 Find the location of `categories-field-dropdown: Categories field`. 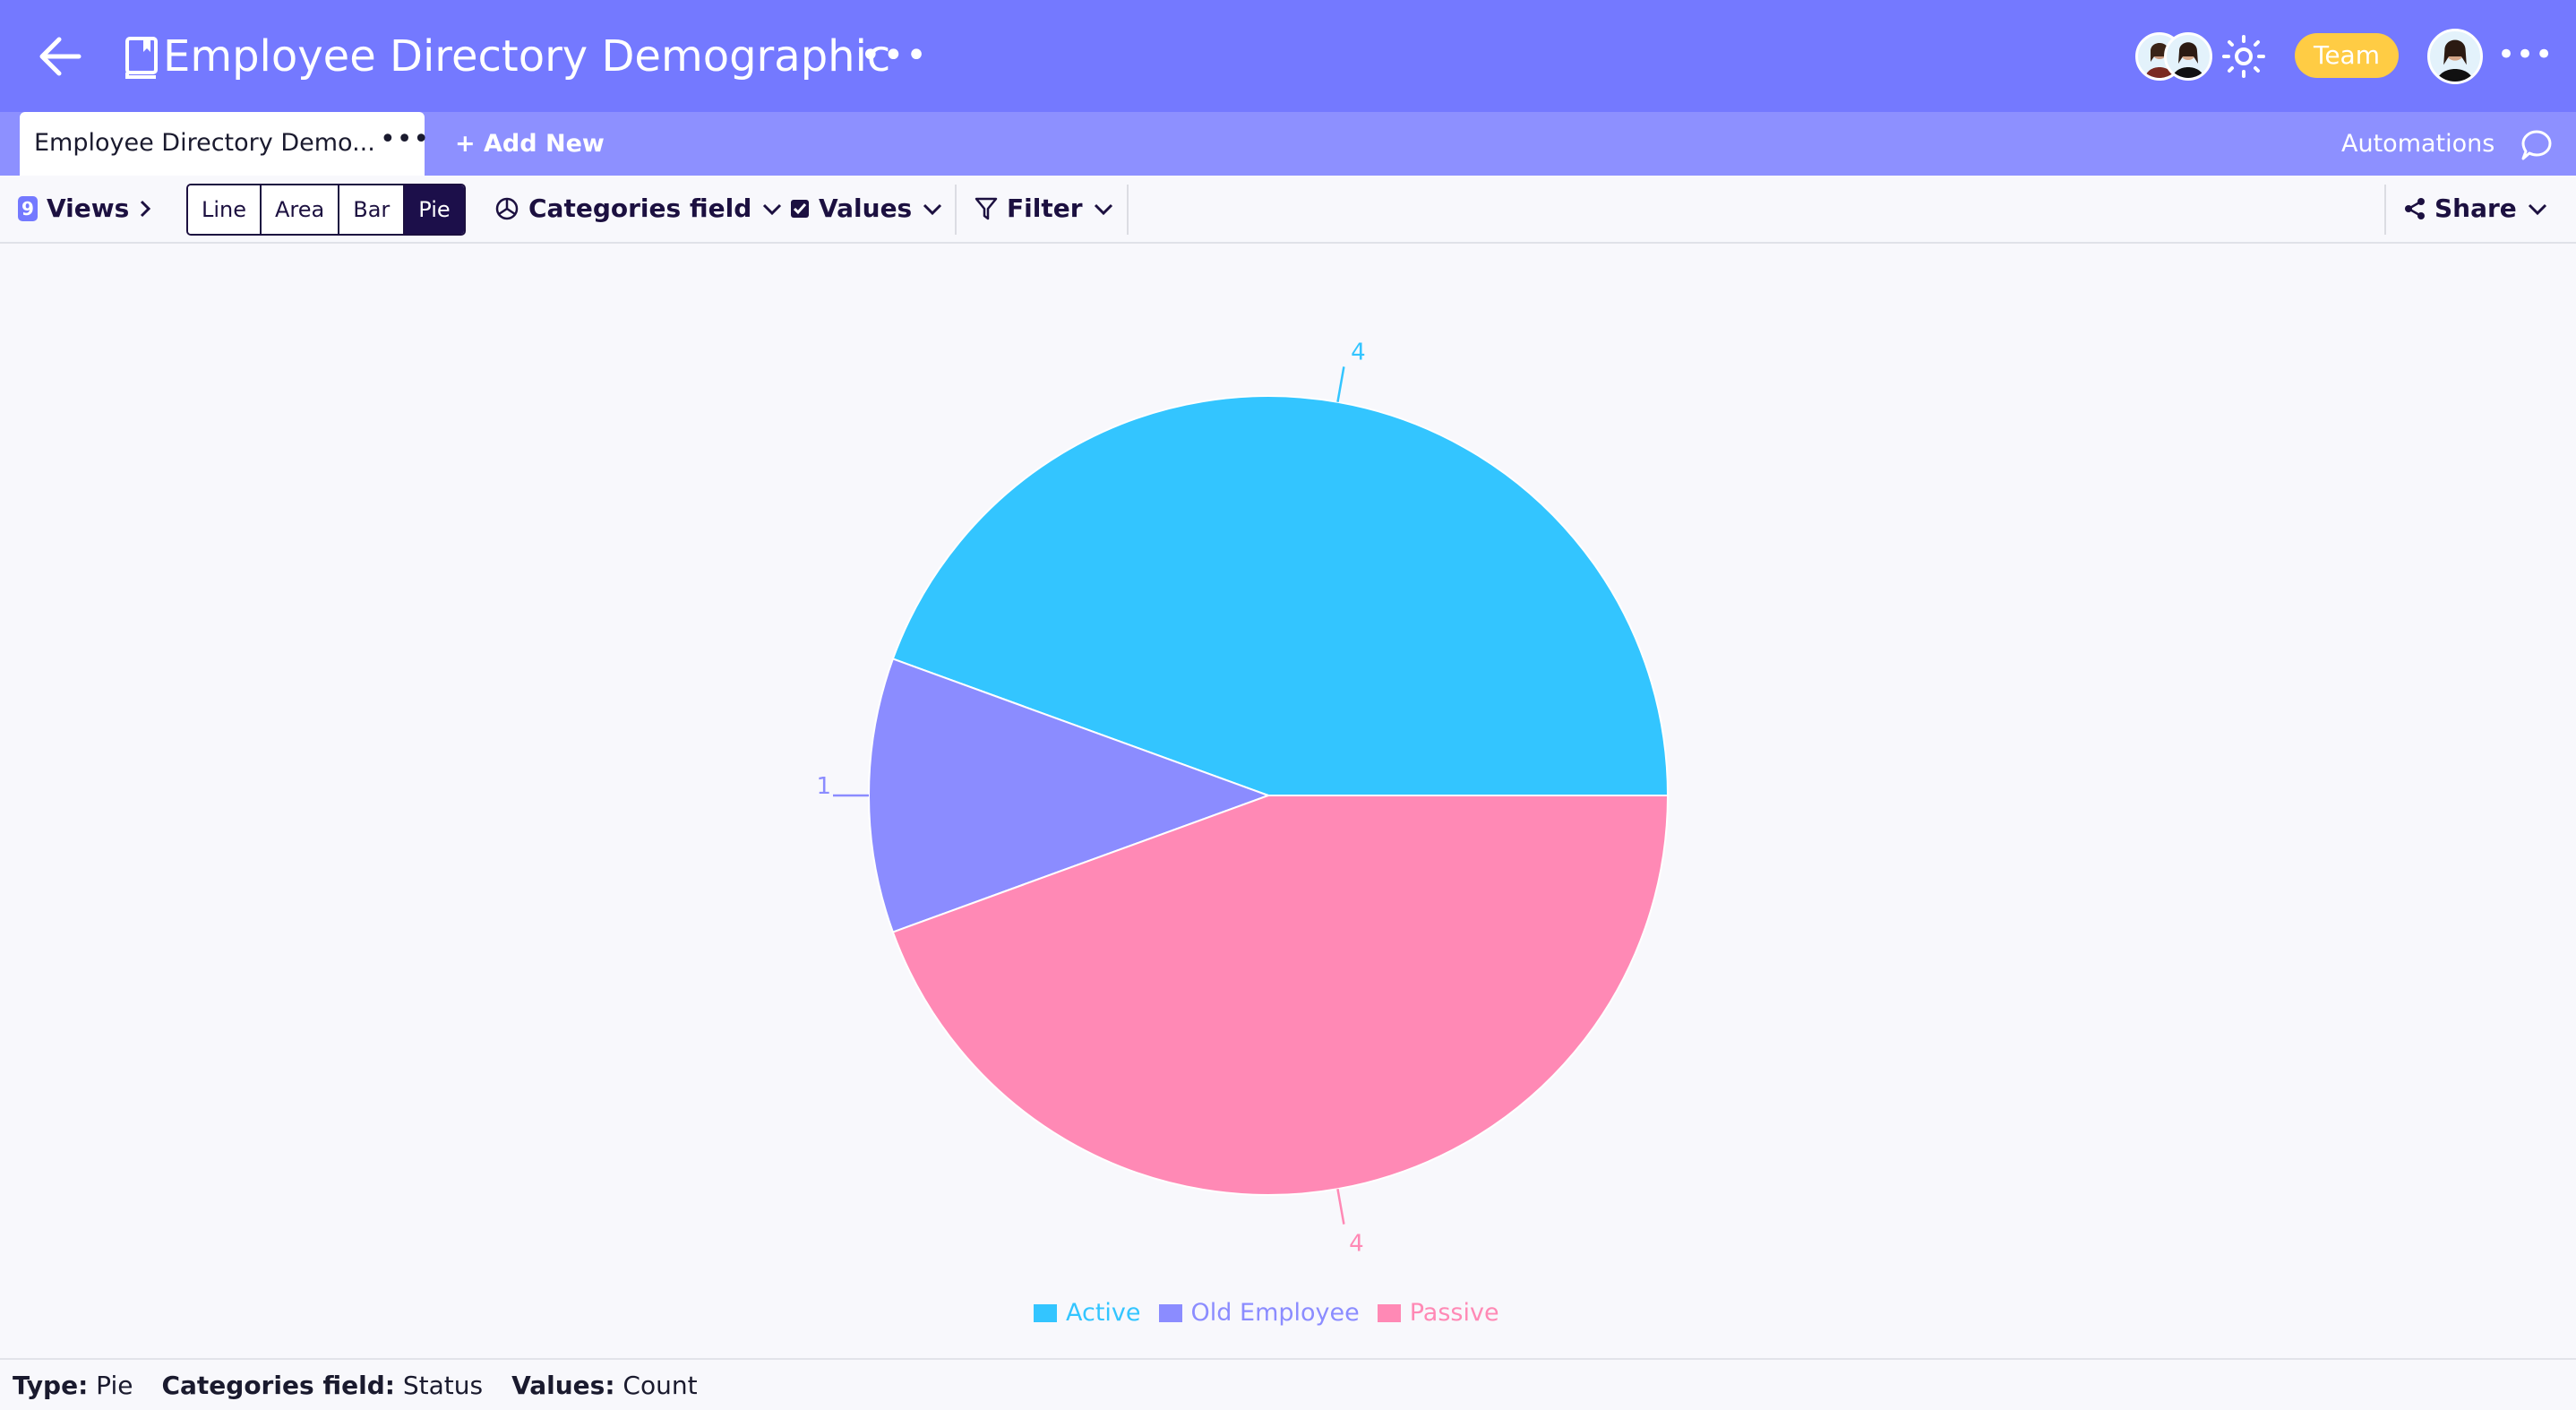

categories-field-dropdown: Categories field is located at coordinates (639, 208).